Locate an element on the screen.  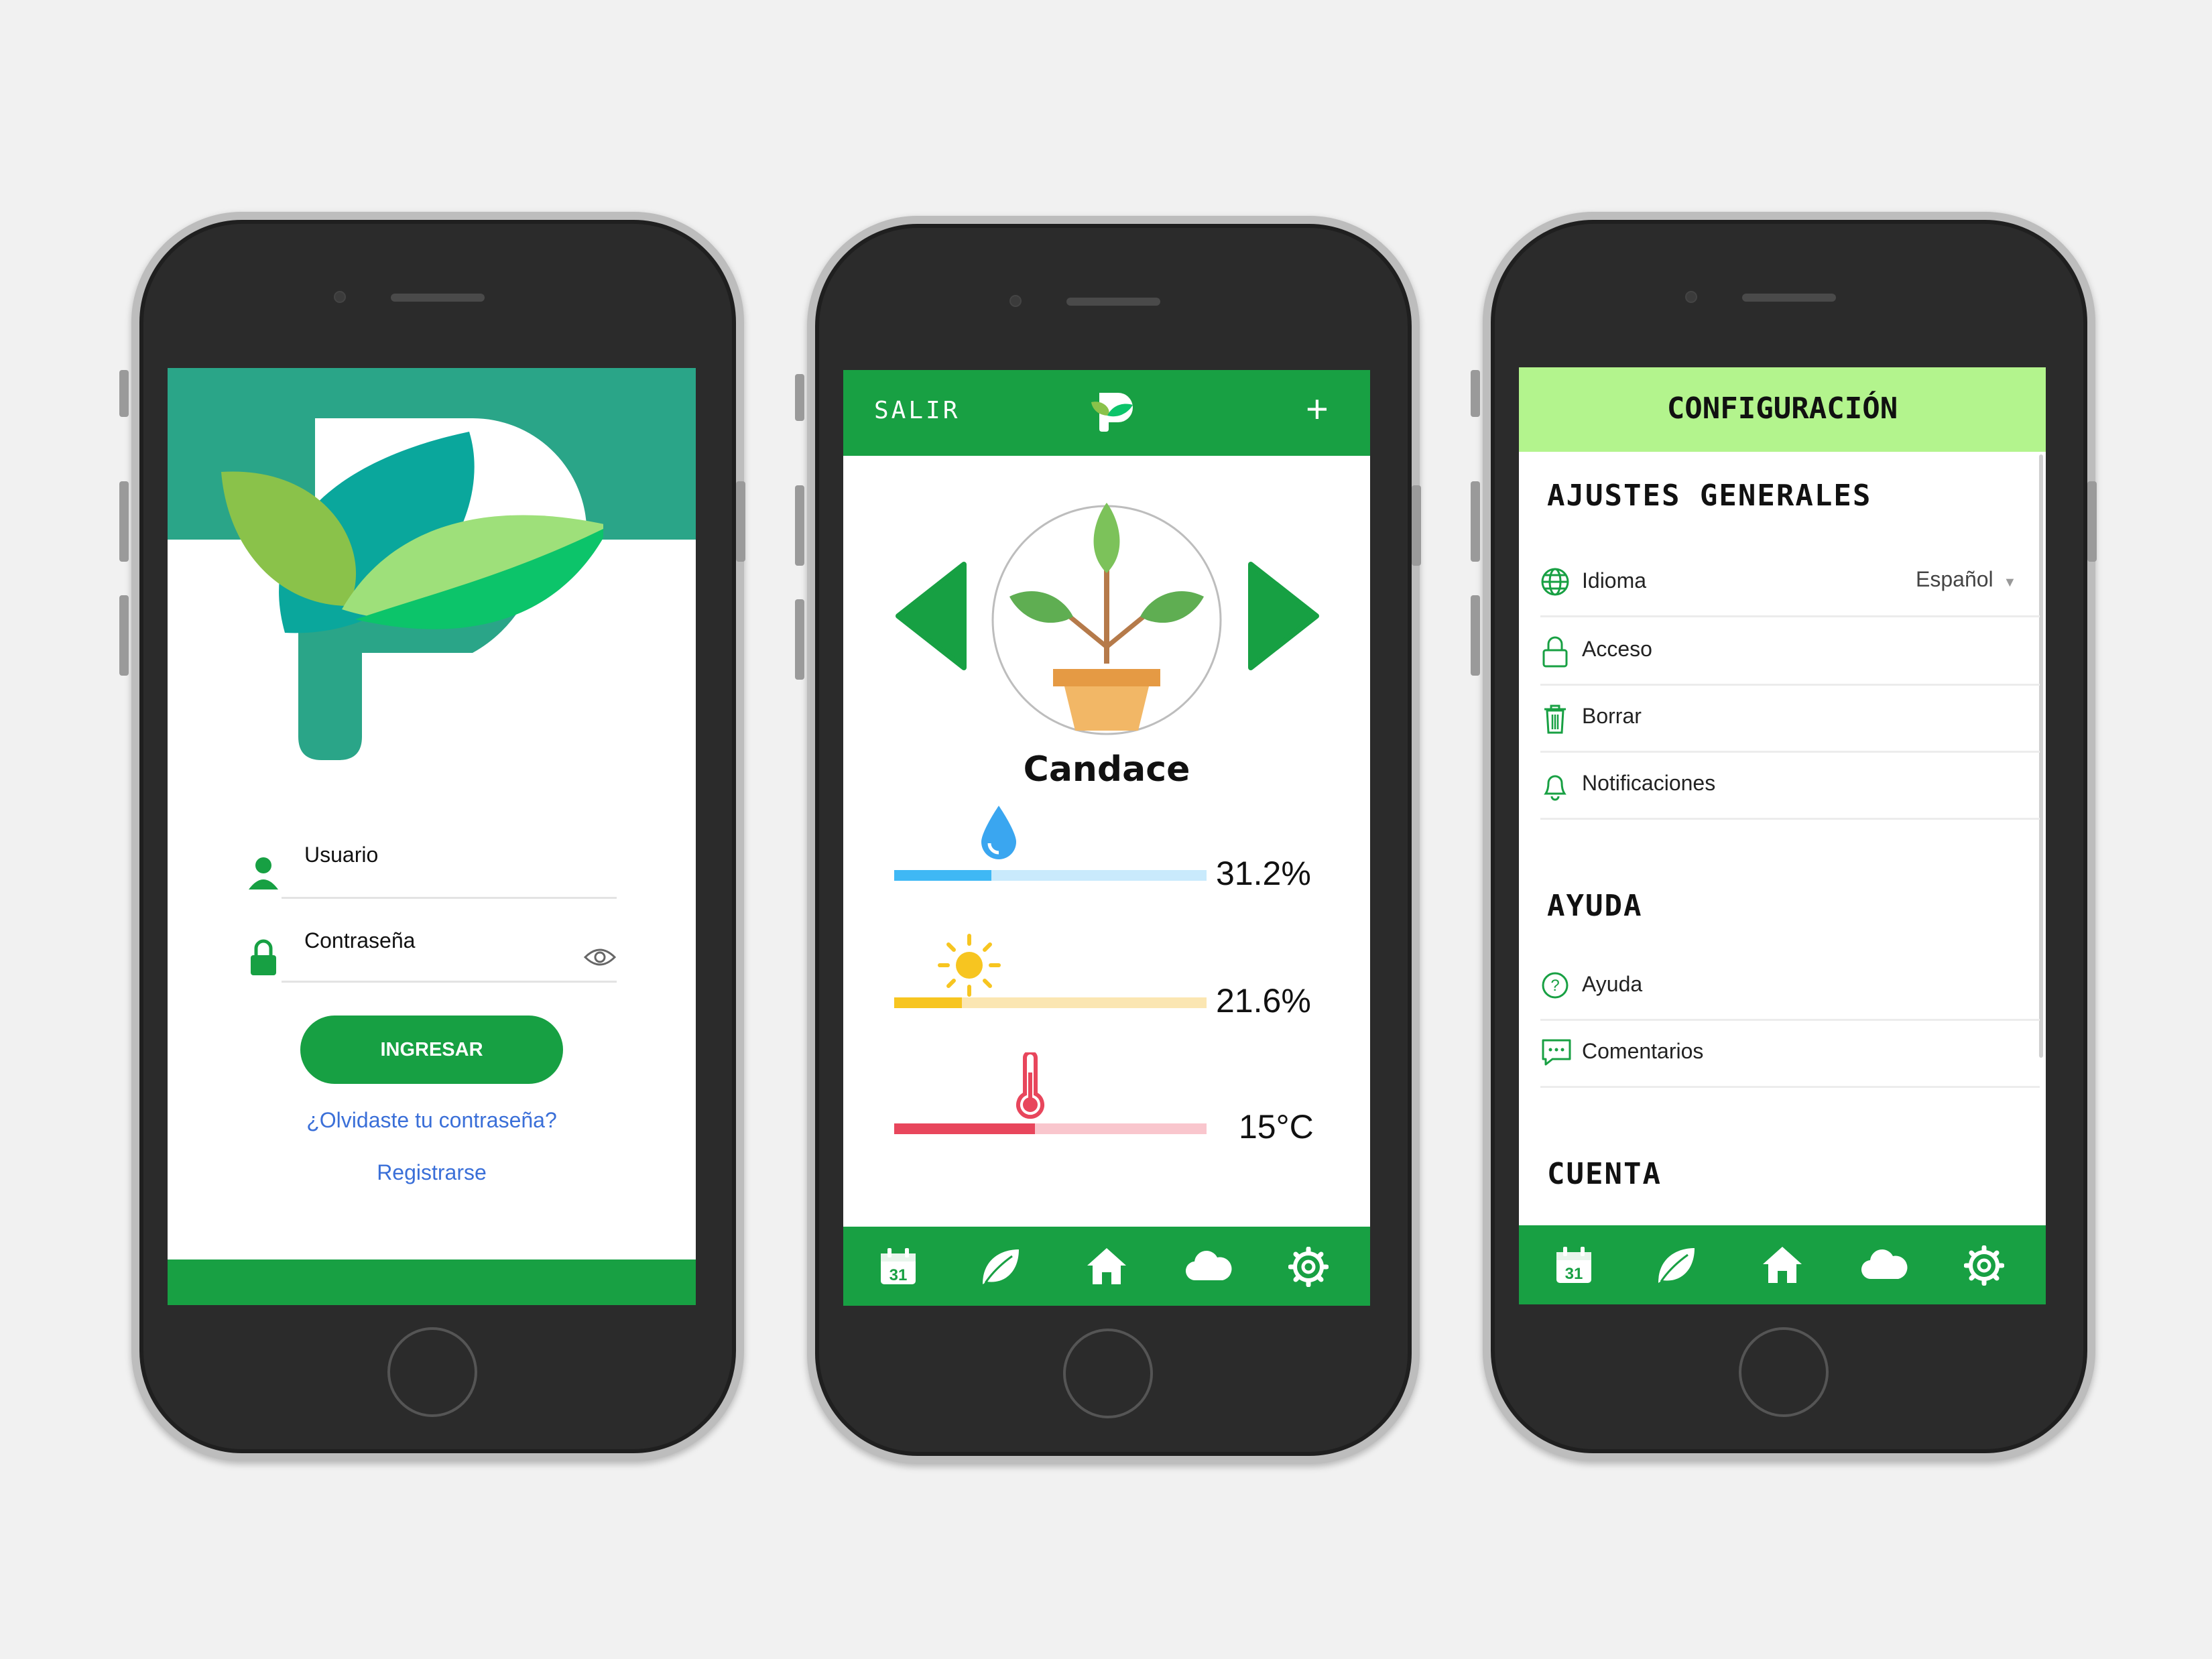
forgot-password-link: ¿Olvidaste tu contraseña? is located at coordinates (432, 1120).